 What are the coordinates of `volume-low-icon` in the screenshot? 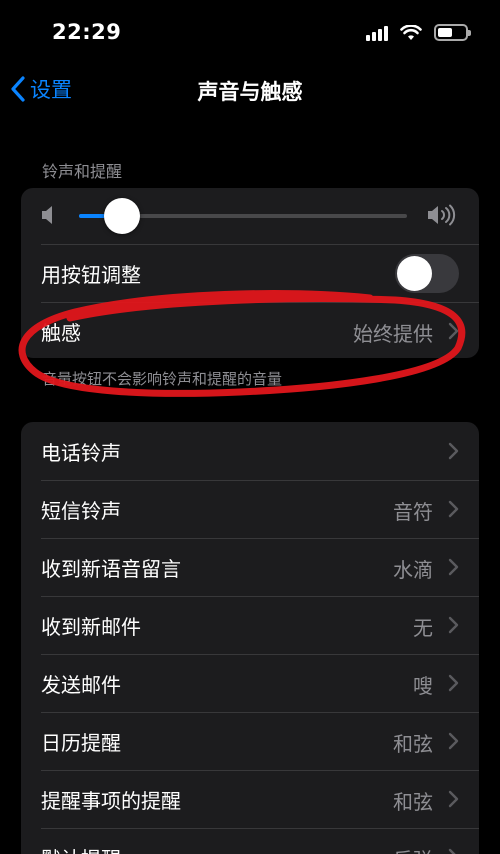 It's located at (47, 215).